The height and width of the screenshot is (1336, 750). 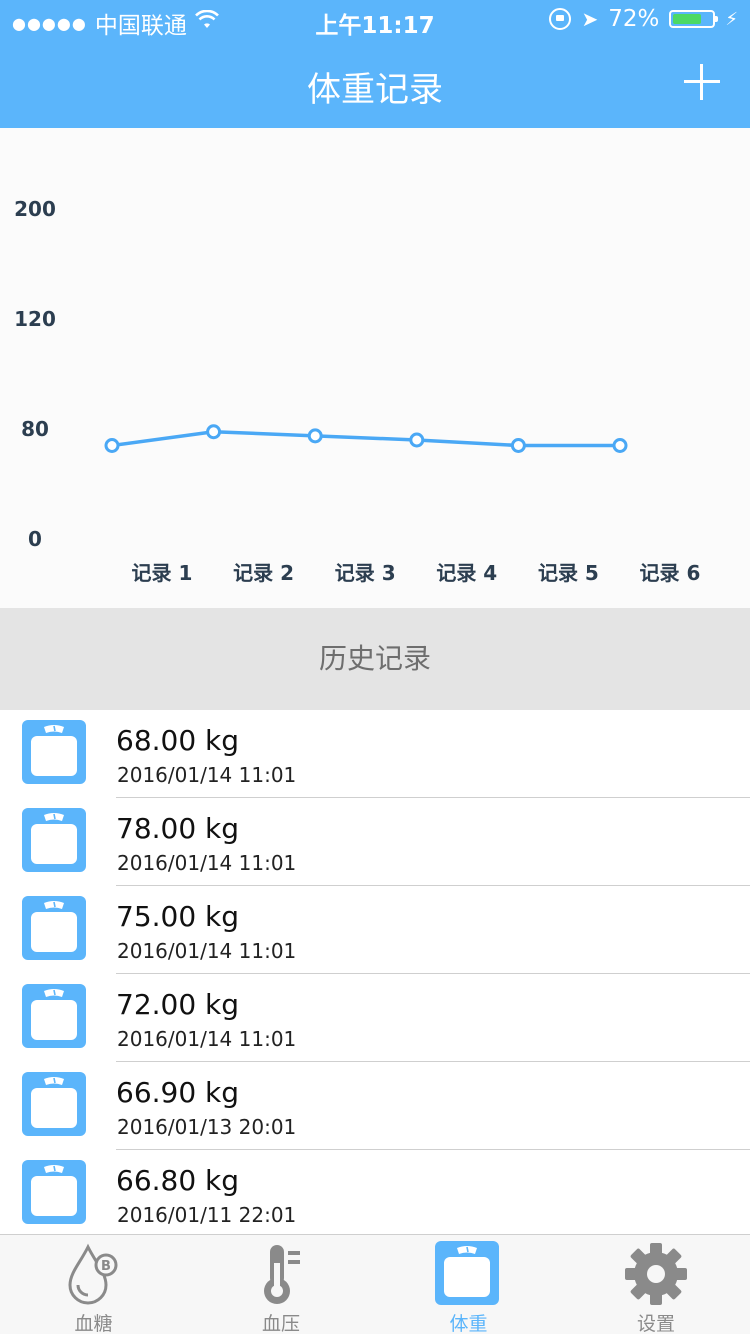 I want to click on weight-value: 72.00 kg, so click(x=178, y=1004).